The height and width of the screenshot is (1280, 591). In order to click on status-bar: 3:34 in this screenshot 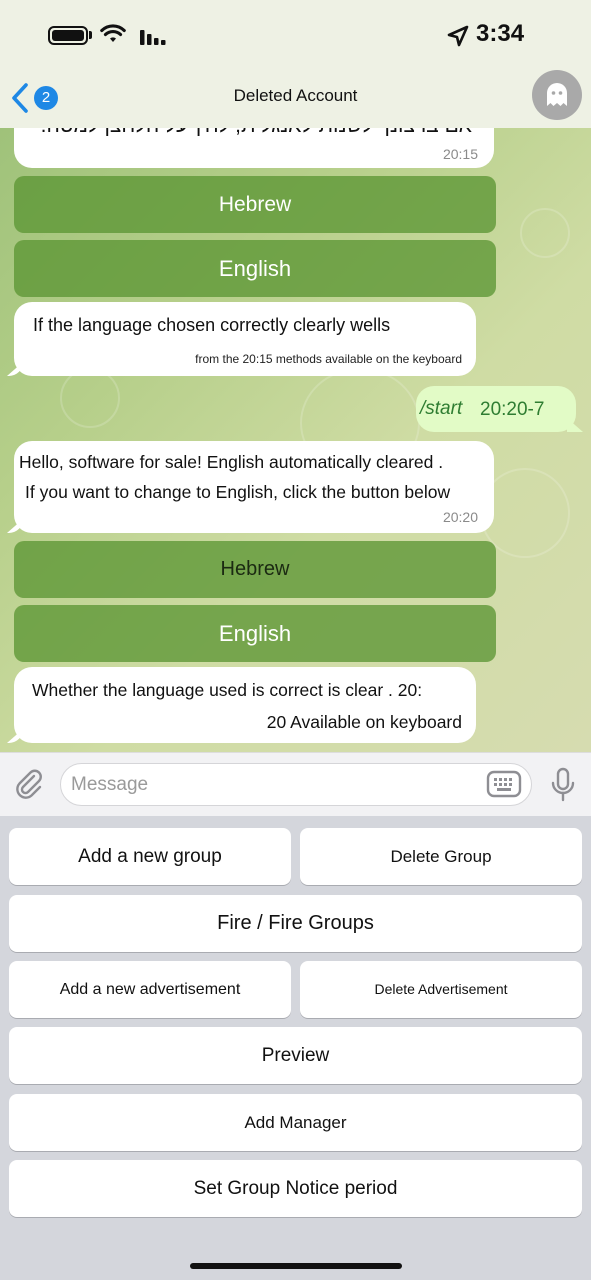, I will do `click(295, 33)`.